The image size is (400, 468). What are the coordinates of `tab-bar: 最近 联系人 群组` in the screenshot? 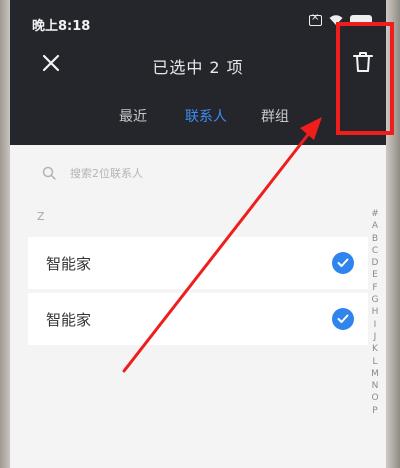 It's located at (198, 115).